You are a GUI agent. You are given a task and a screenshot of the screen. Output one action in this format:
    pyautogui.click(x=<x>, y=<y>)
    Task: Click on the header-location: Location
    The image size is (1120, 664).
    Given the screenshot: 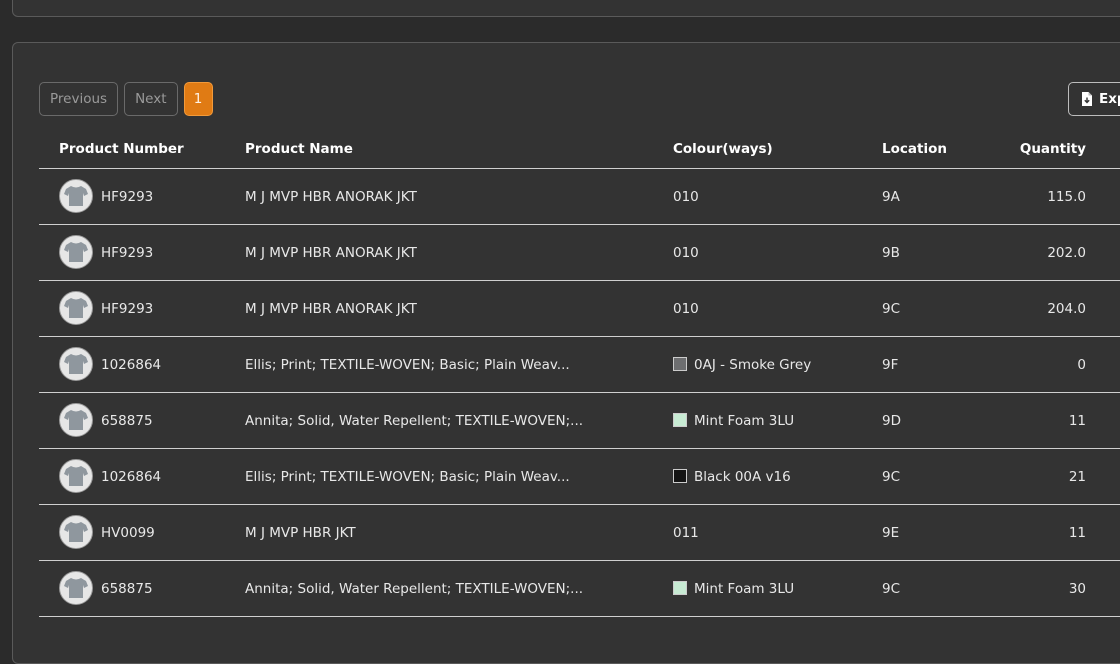 What is the action you would take?
    pyautogui.click(x=914, y=149)
    